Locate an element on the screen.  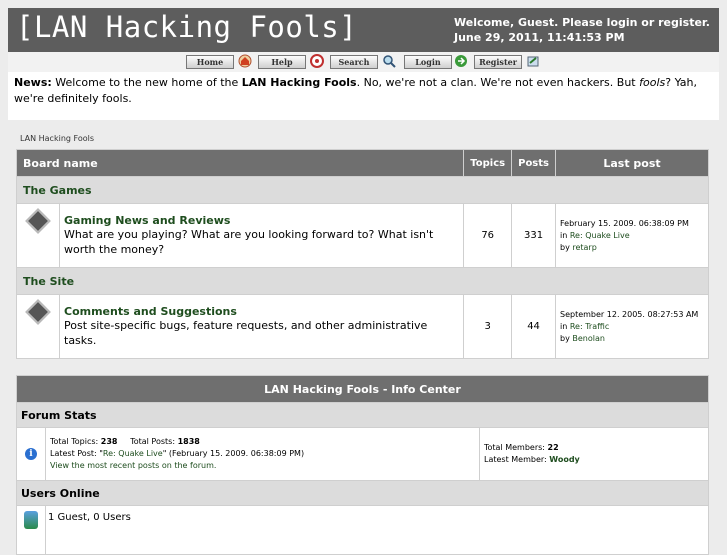
users-online-row: 1 Guest, 0 Users is located at coordinates (362, 530).